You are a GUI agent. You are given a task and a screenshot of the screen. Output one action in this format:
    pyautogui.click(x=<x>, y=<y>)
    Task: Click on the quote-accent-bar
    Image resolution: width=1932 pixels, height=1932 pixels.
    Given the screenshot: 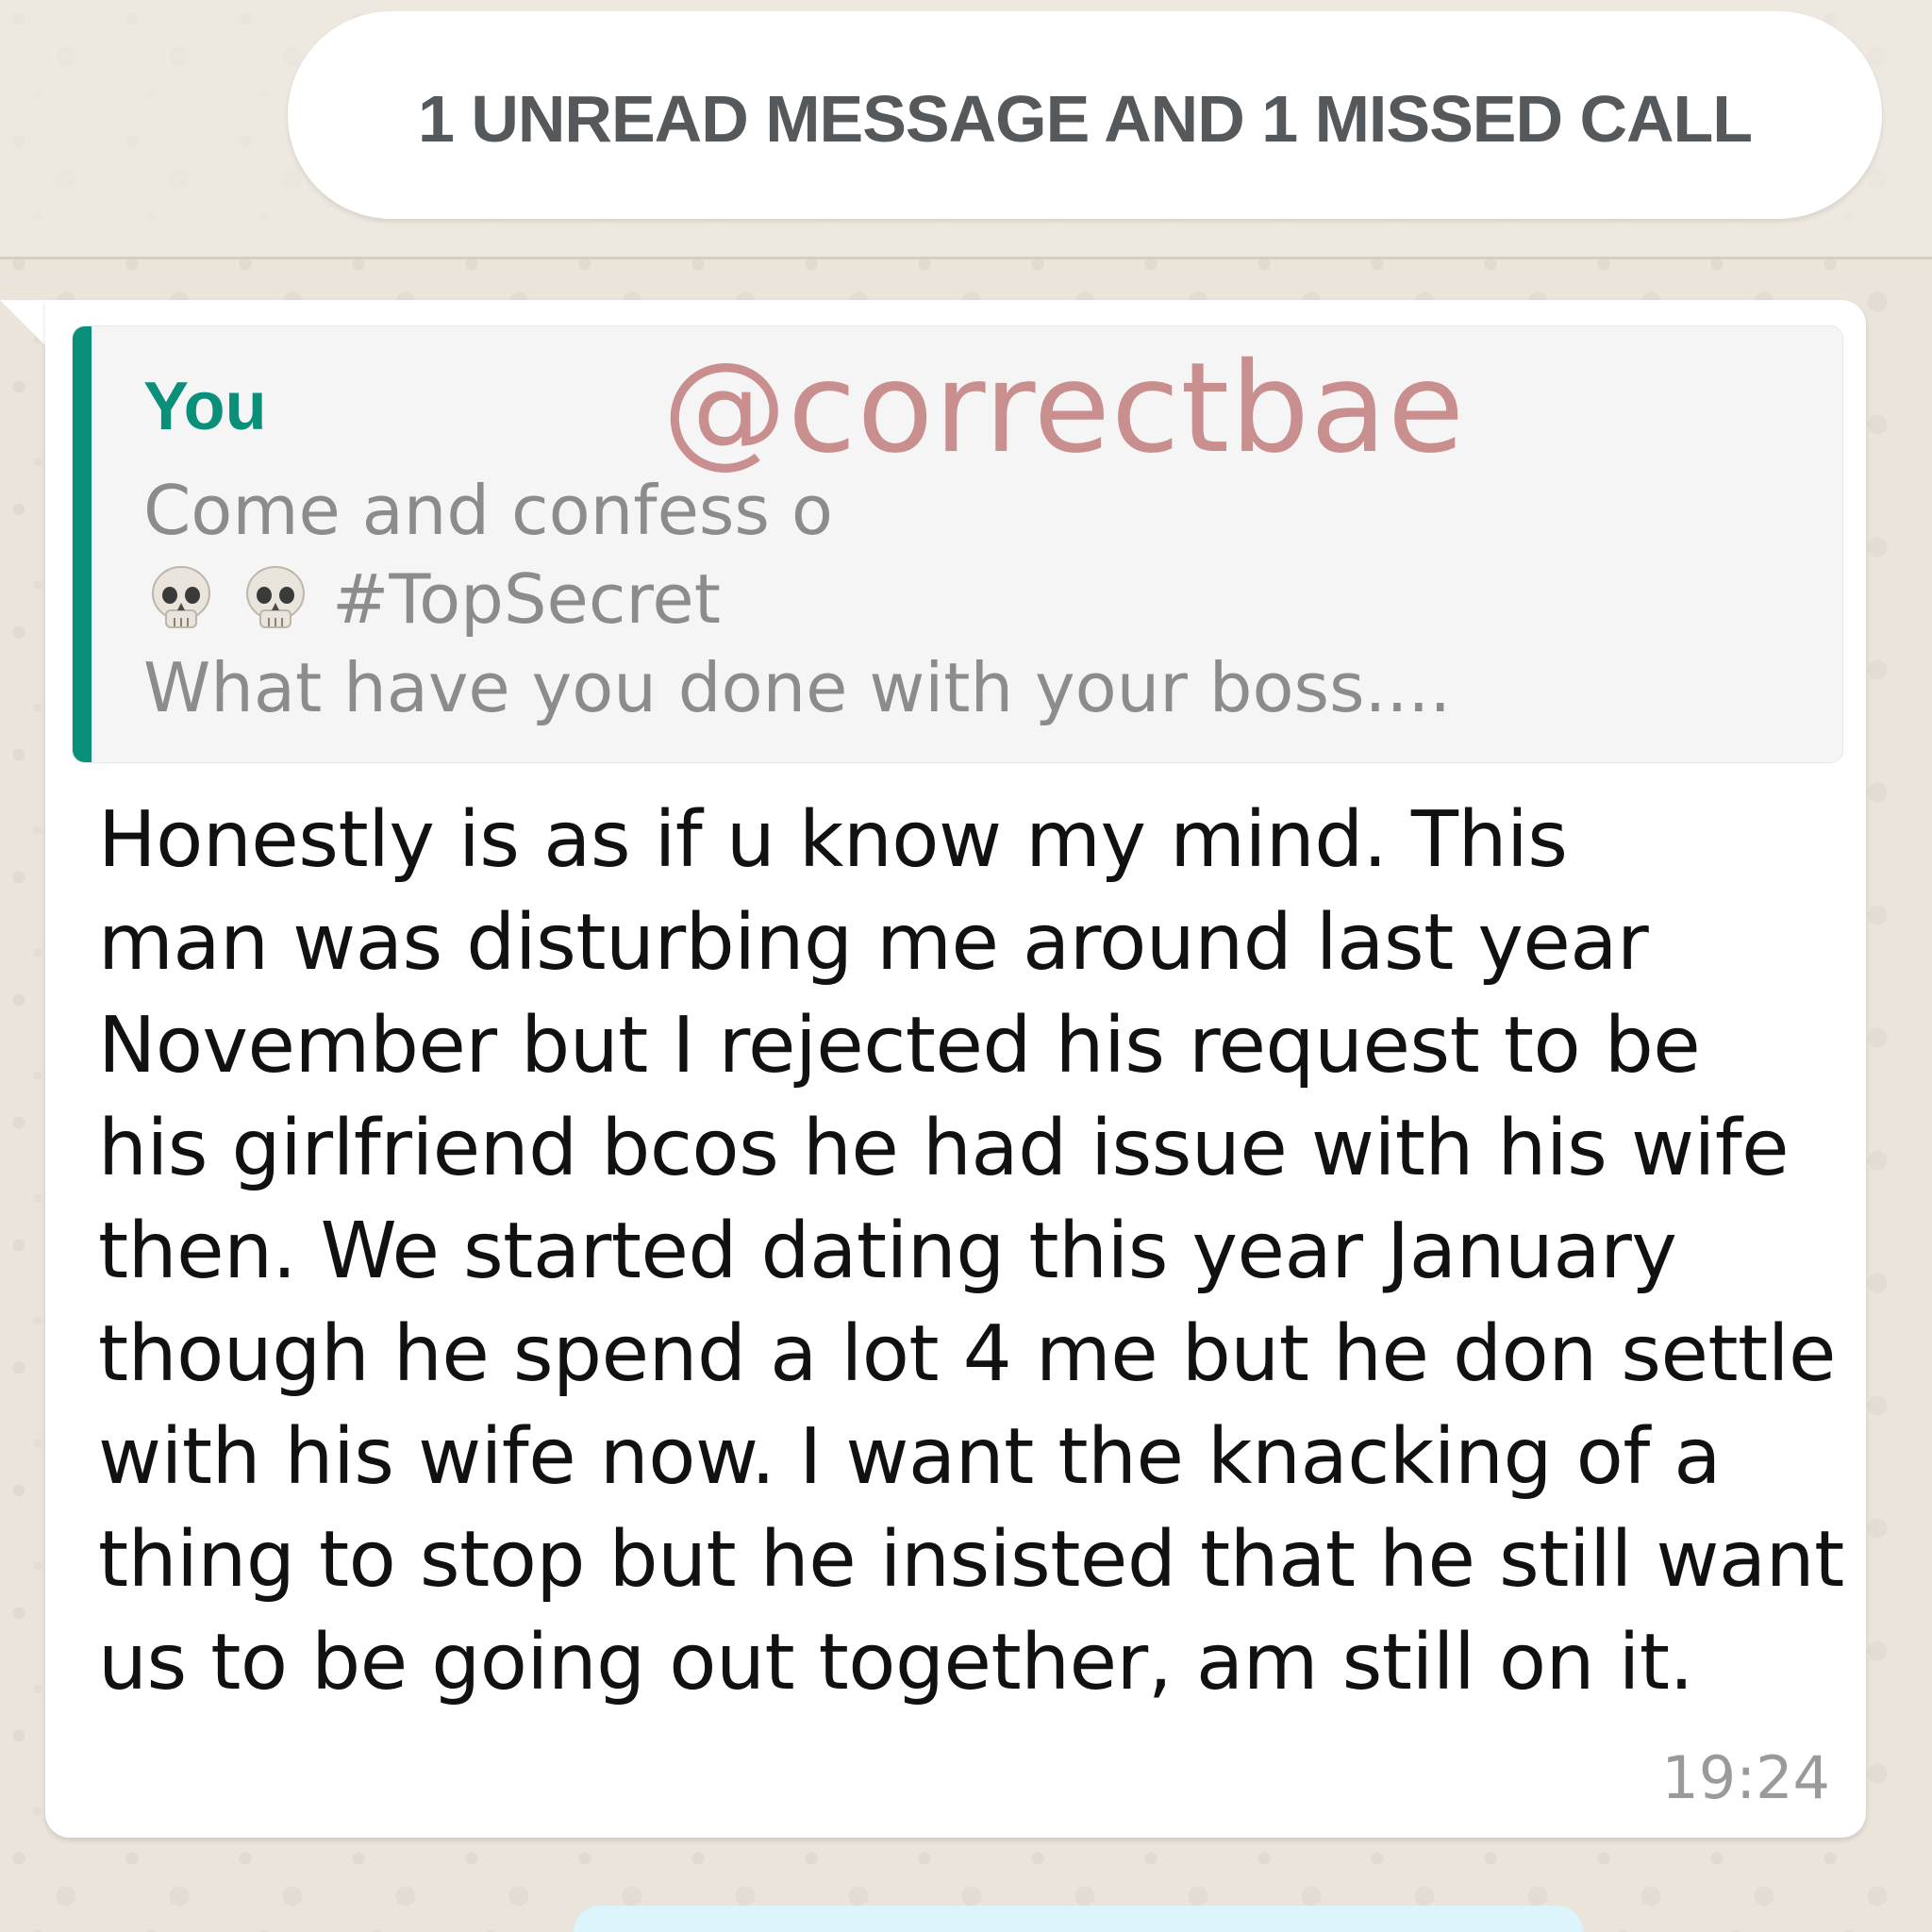 What is the action you would take?
    pyautogui.click(x=83, y=544)
    